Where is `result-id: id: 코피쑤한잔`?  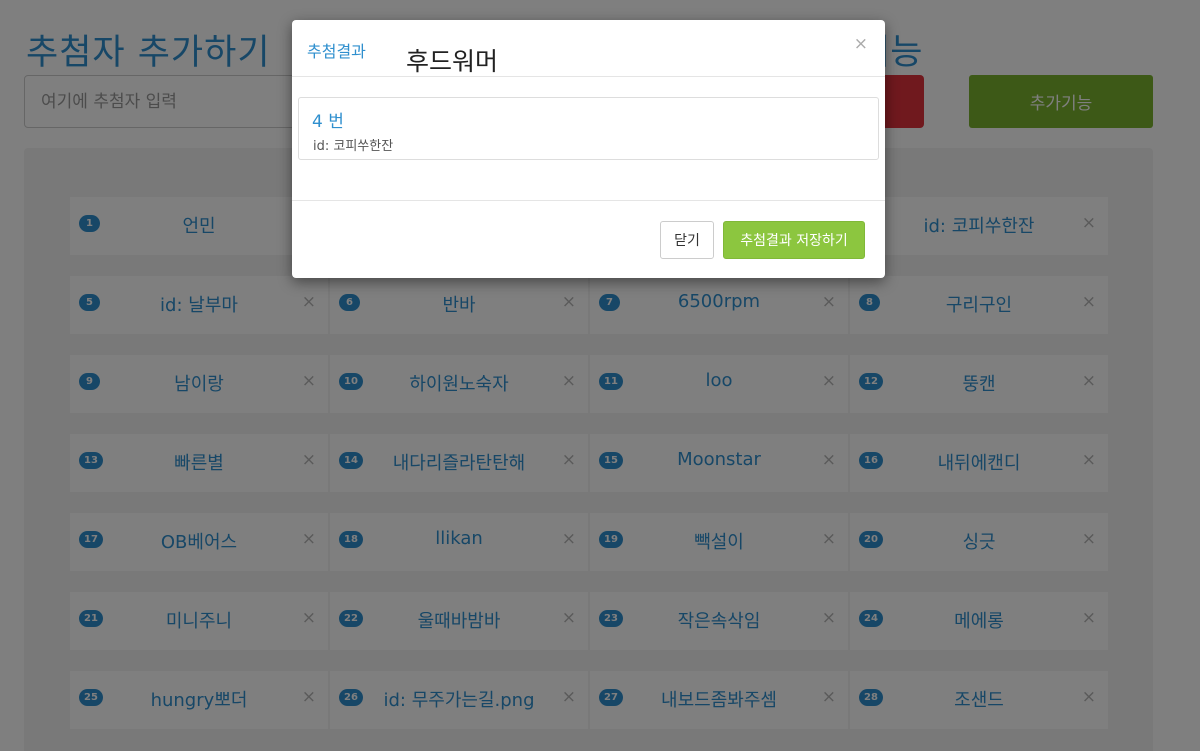 result-id: id: 코피쑤한잔 is located at coordinates (353, 146).